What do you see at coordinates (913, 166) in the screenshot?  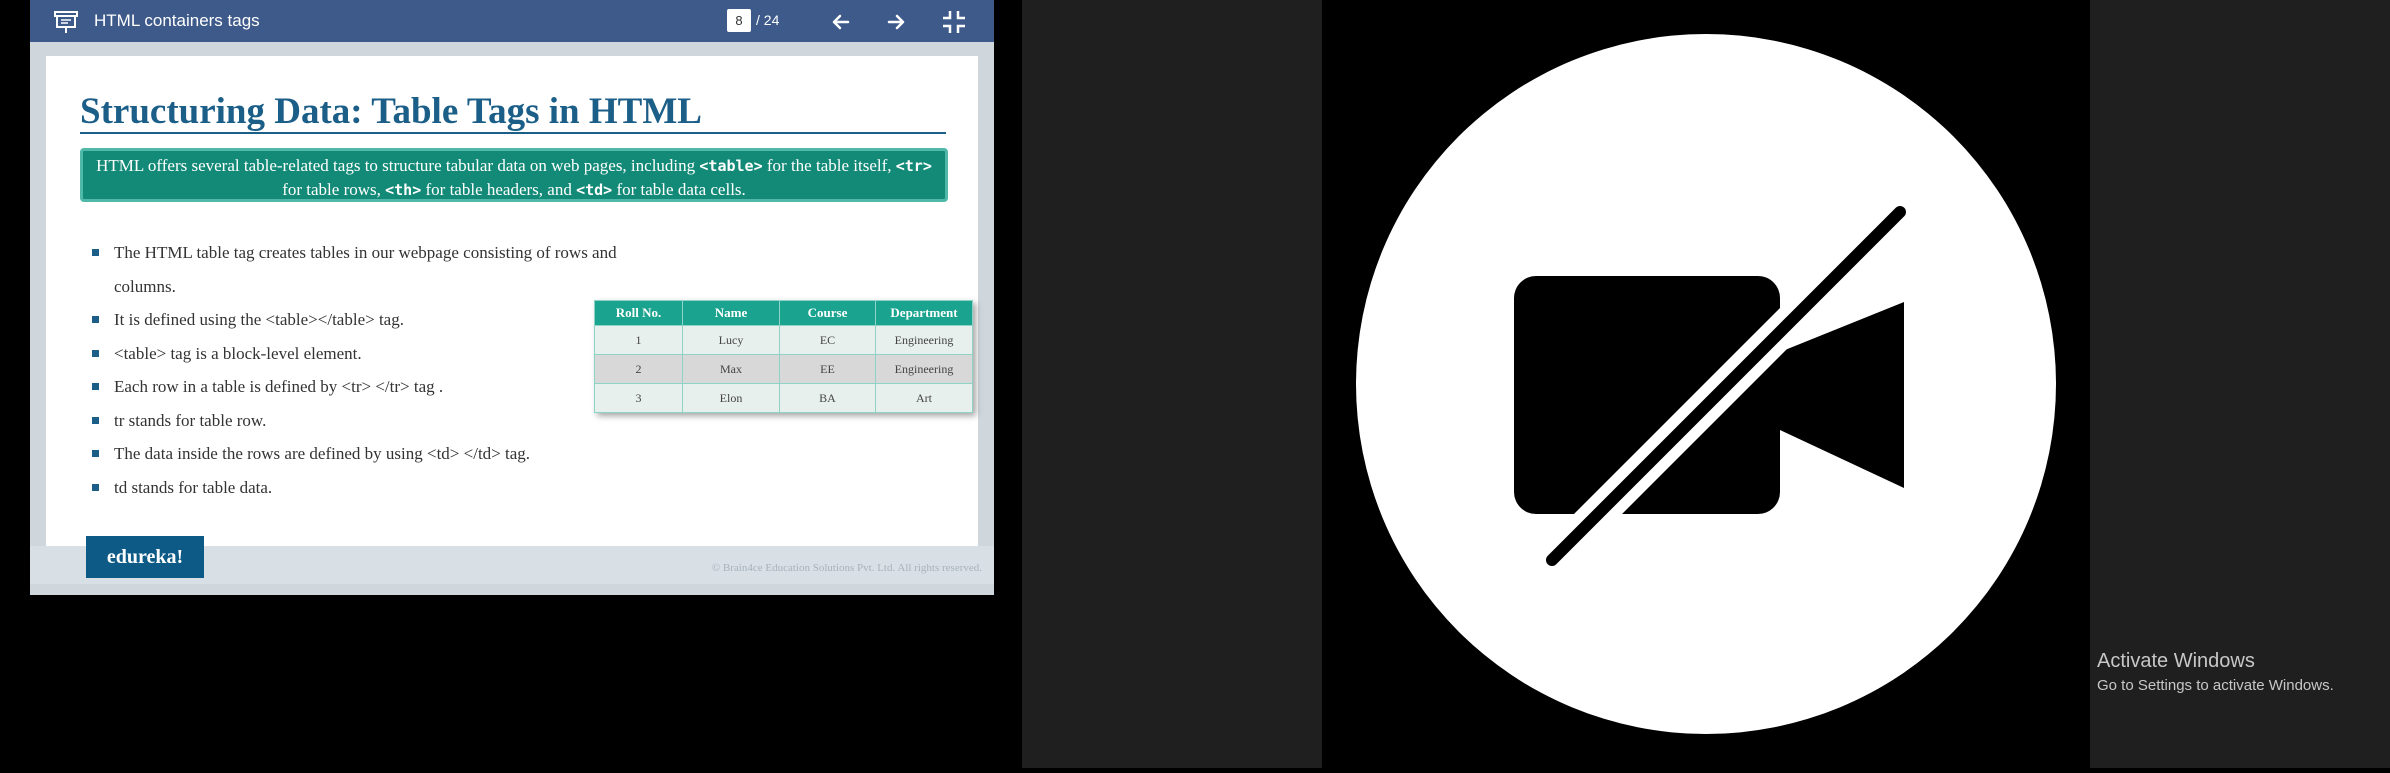 I see `intro-code-tr: <tr>` at bounding box center [913, 166].